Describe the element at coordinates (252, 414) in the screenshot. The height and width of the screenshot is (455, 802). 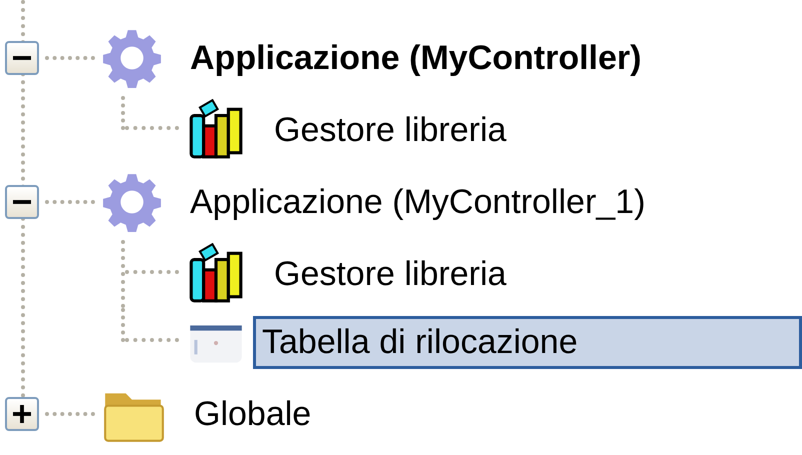
I see `tree-item: Globale` at that location.